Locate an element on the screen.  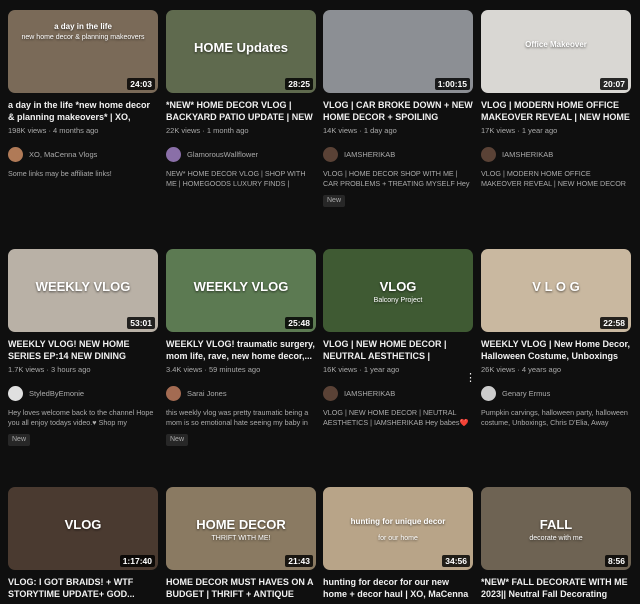
video-duration: 1:00:15 is located at coordinates (452, 84).